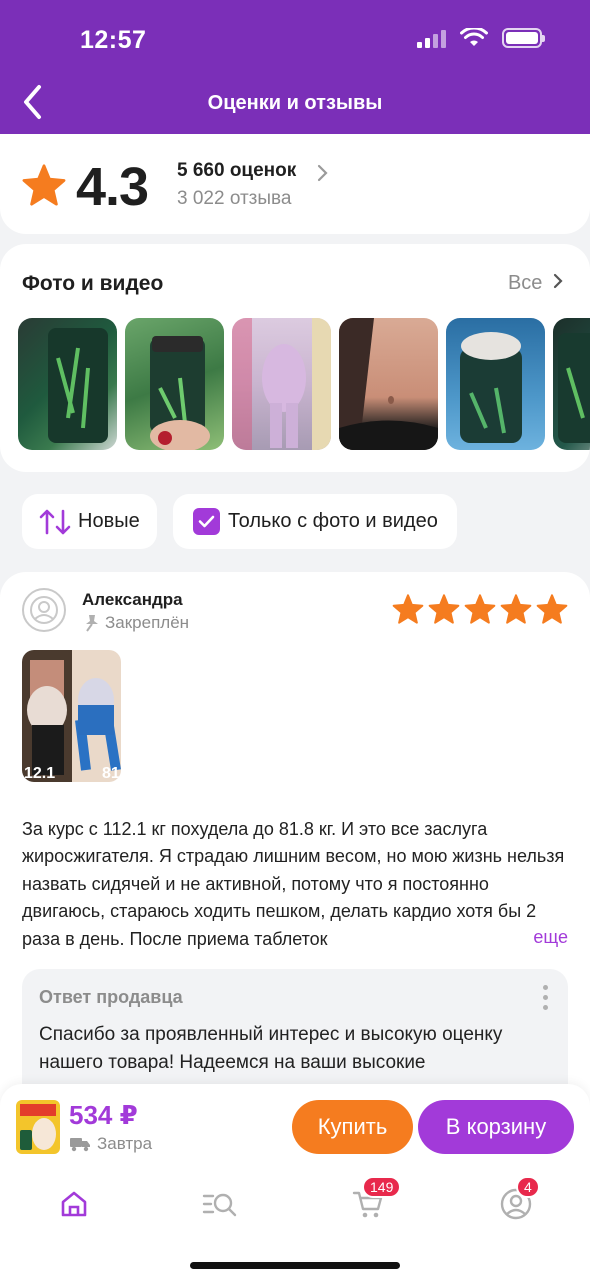  I want to click on rating-value: 4.3, so click(112, 187).